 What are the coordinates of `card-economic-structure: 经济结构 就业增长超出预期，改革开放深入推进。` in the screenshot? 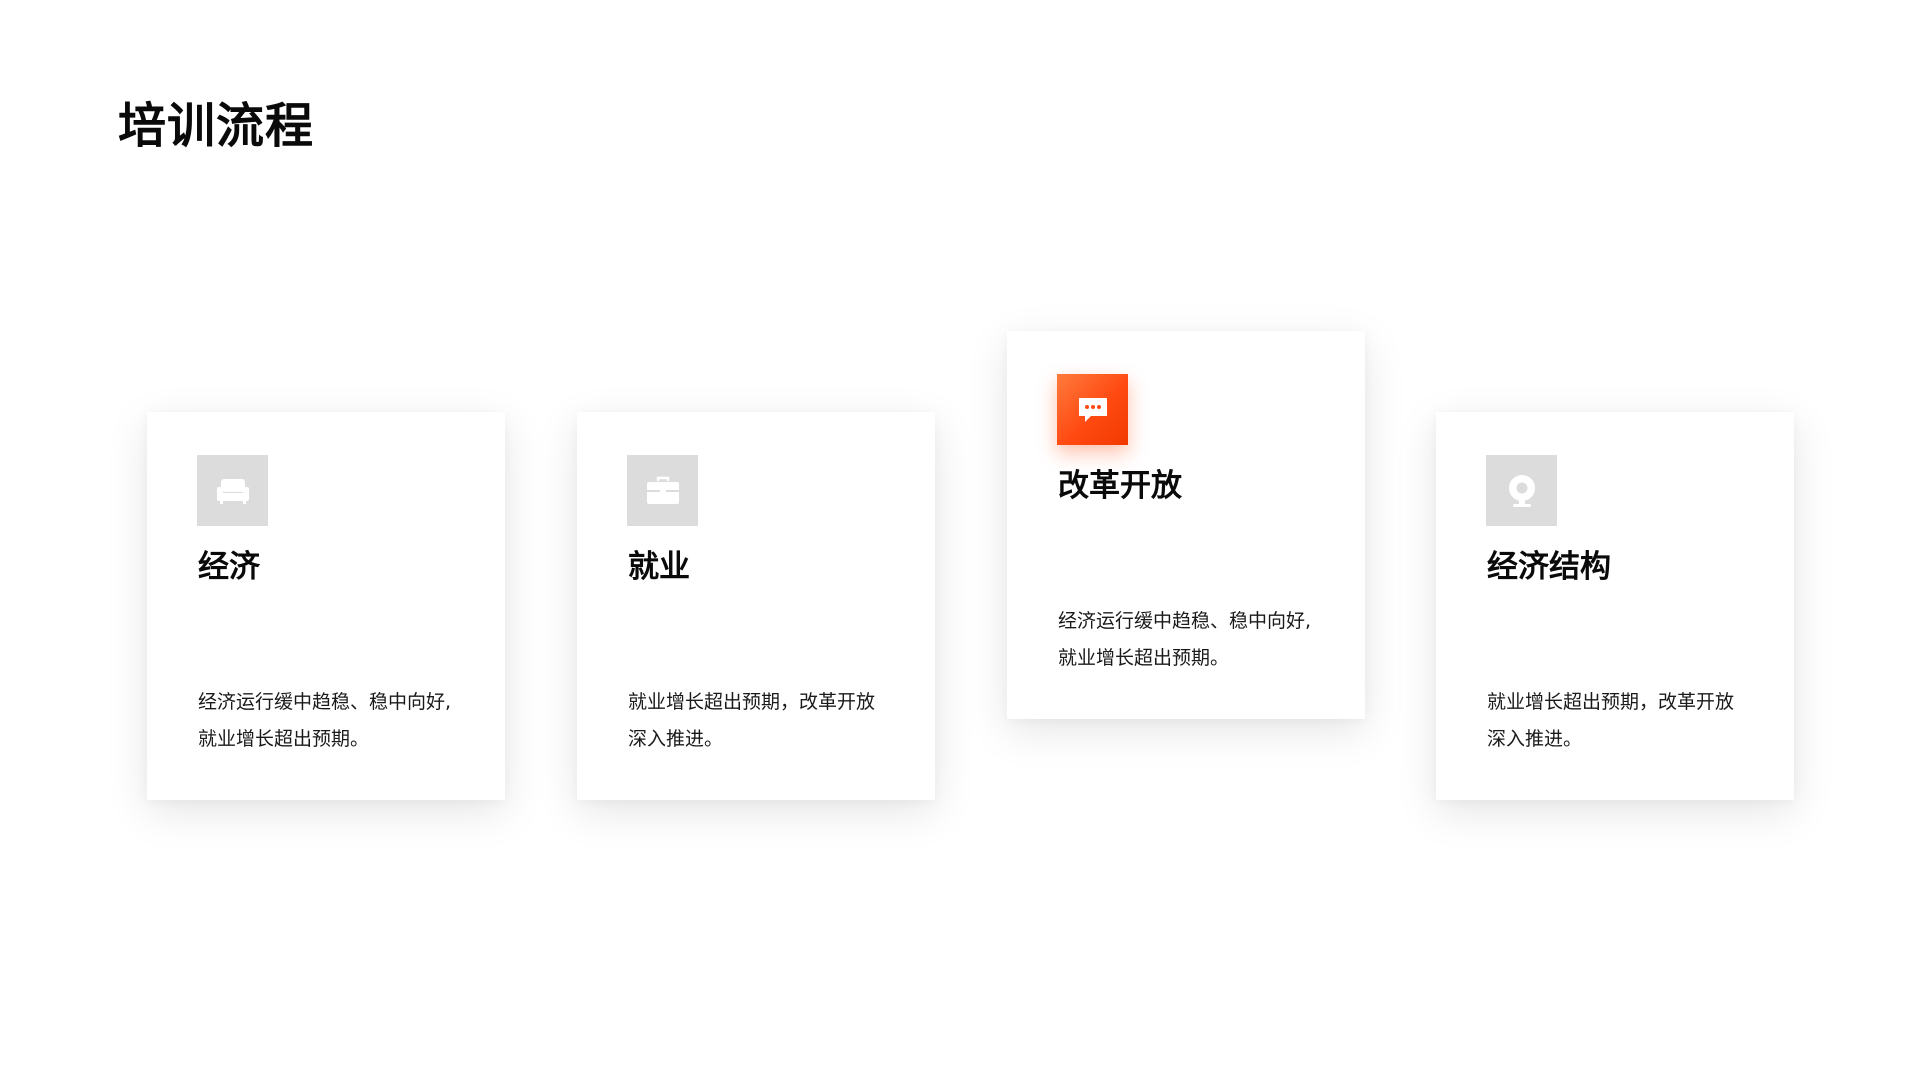 It's located at (1615, 606).